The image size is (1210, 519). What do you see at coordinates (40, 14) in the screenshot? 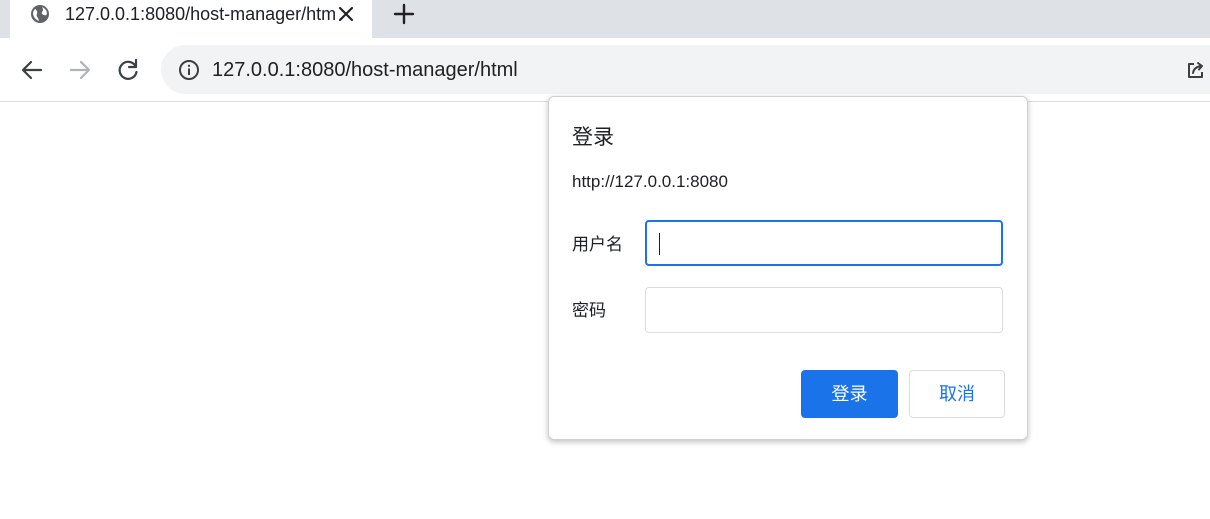
I see `globe-icon` at bounding box center [40, 14].